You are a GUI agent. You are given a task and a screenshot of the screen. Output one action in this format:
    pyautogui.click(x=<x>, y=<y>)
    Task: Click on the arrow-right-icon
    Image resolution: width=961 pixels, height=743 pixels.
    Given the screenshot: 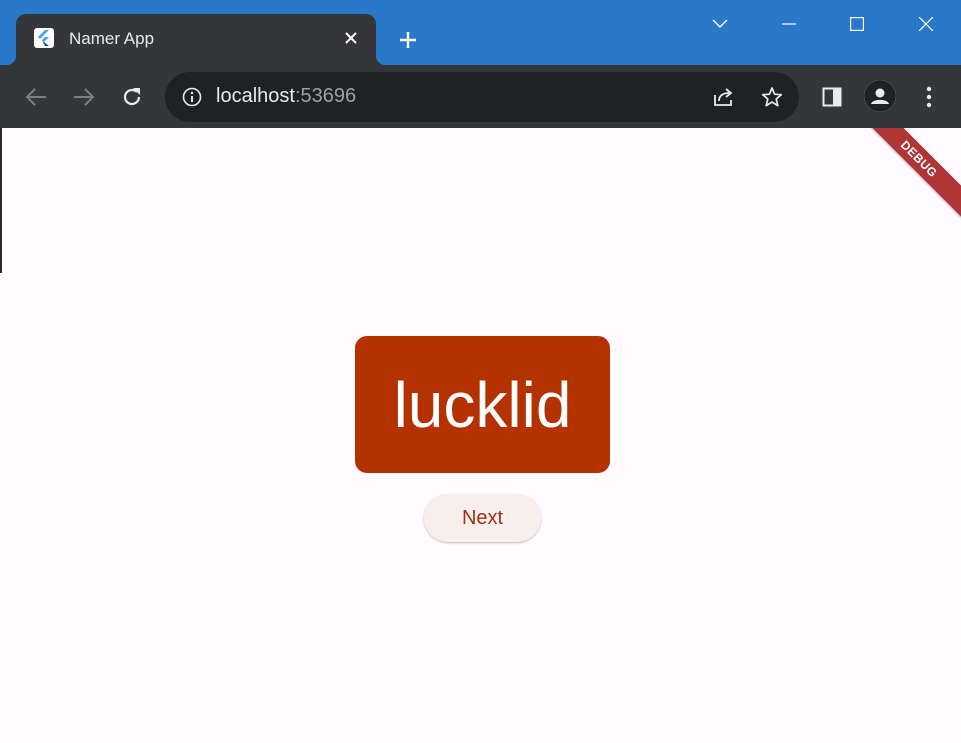 What is the action you would take?
    pyautogui.click(x=84, y=97)
    